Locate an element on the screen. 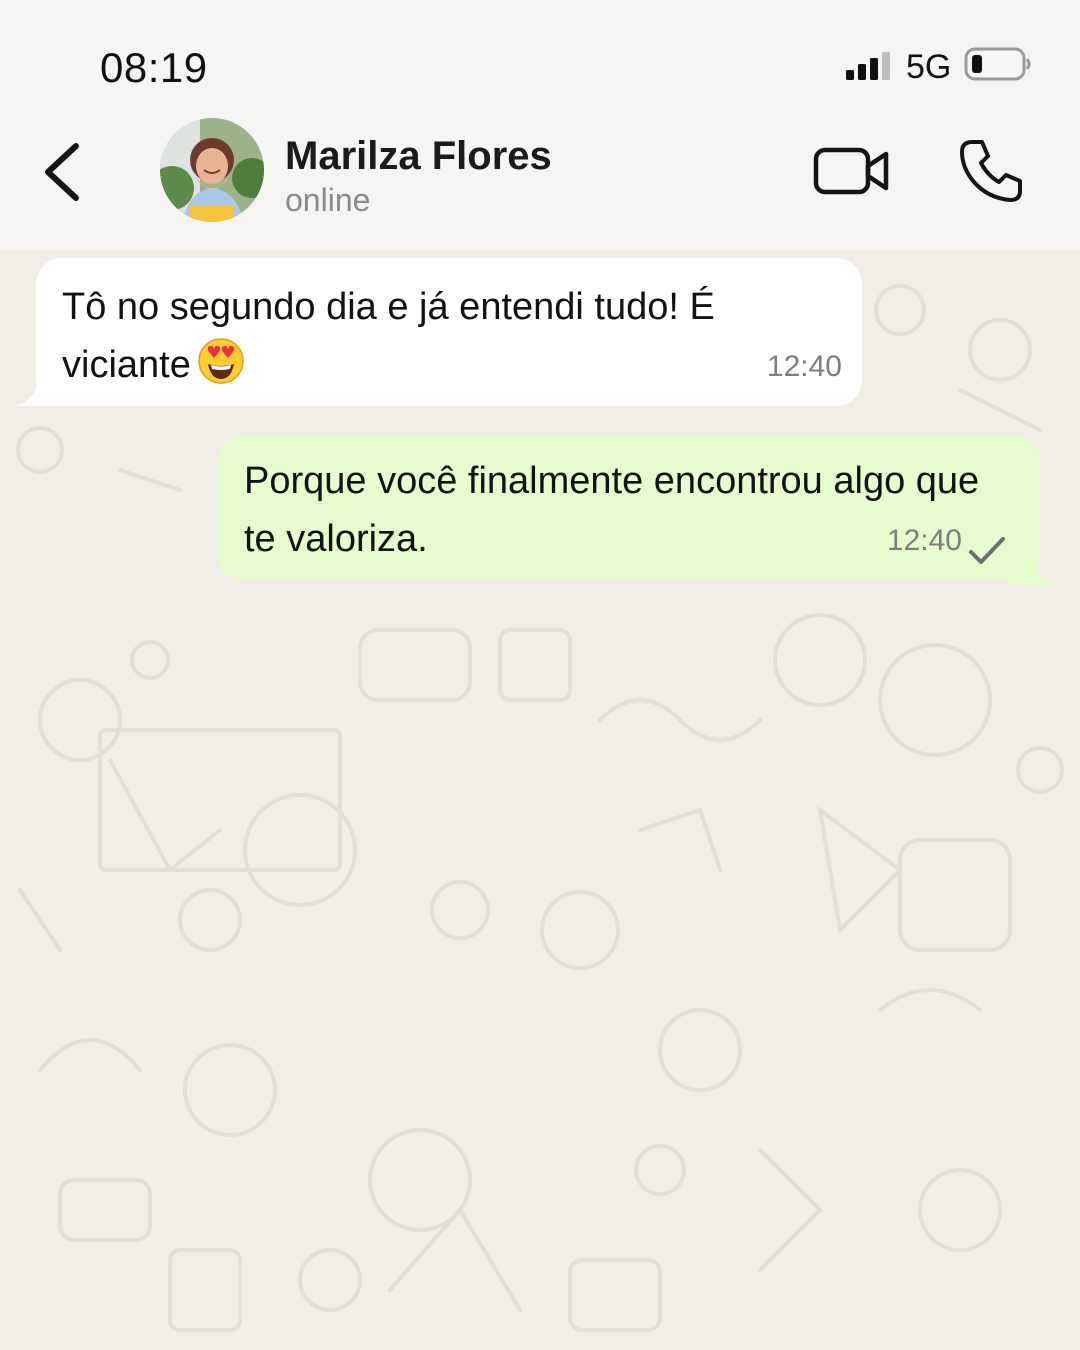 The width and height of the screenshot is (1080, 1350). video-camera-icon is located at coordinates (852, 171).